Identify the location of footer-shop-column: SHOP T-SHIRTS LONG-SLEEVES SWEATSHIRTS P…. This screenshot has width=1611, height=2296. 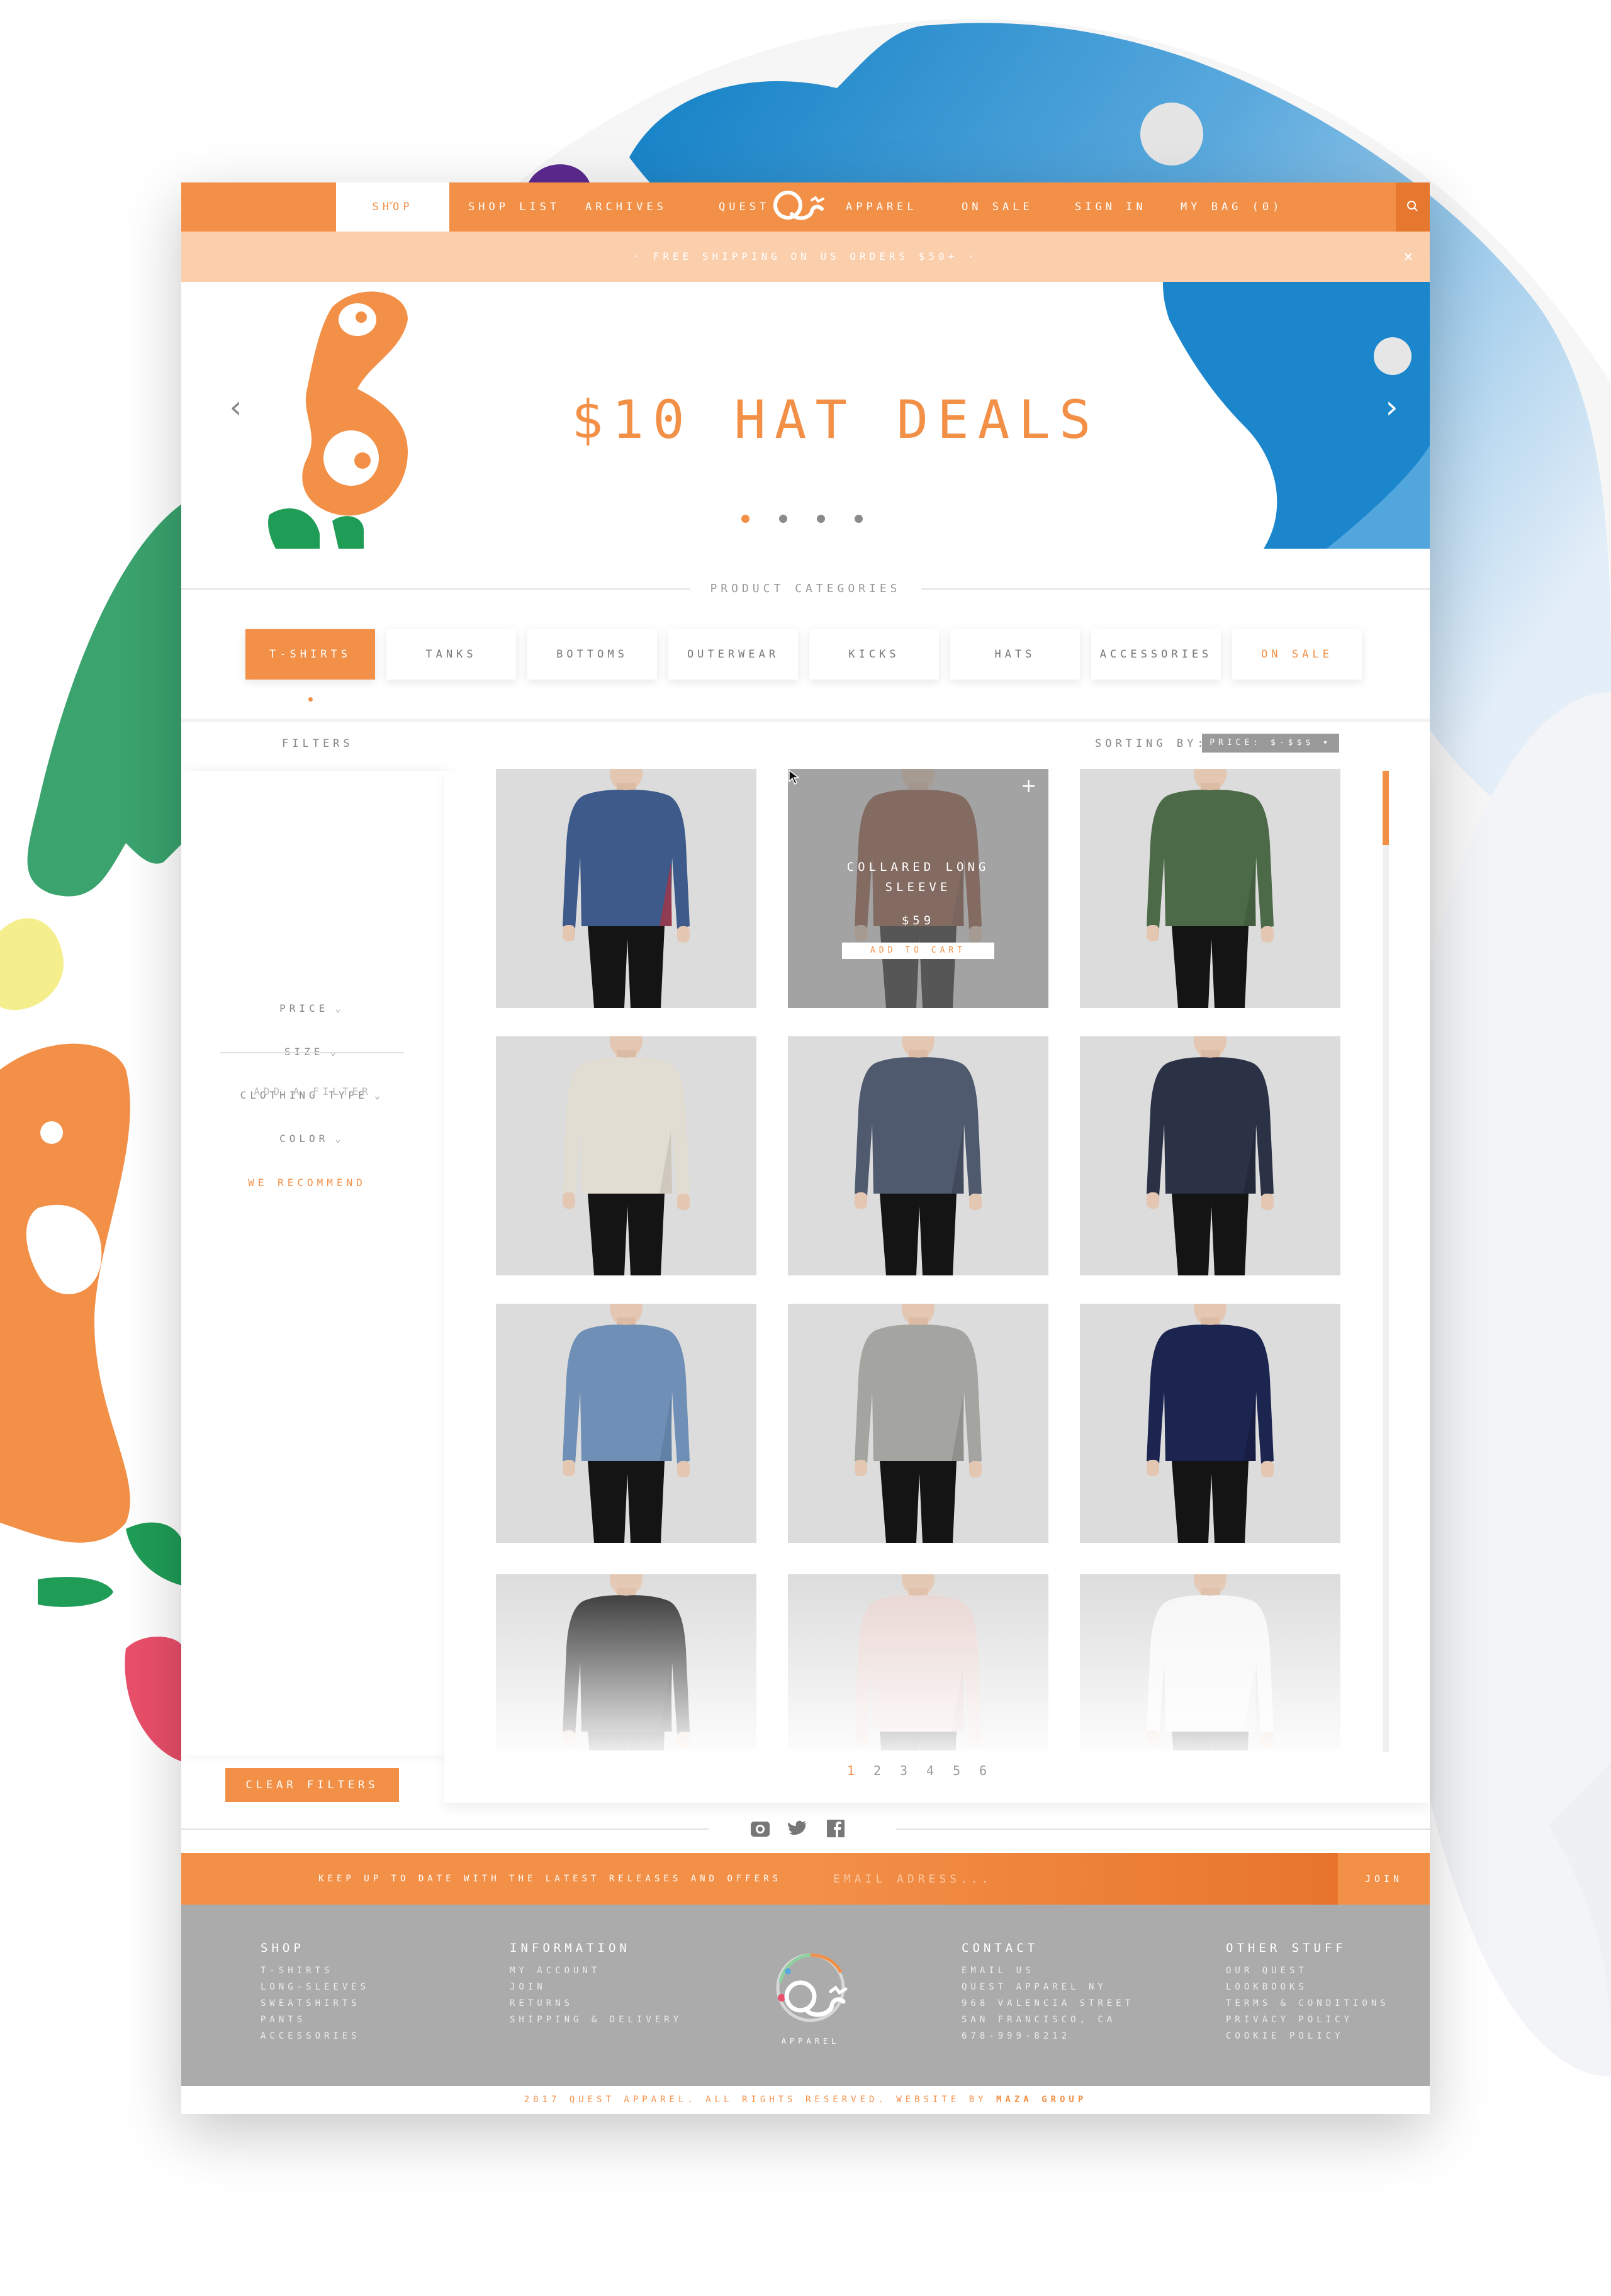
(315, 1992).